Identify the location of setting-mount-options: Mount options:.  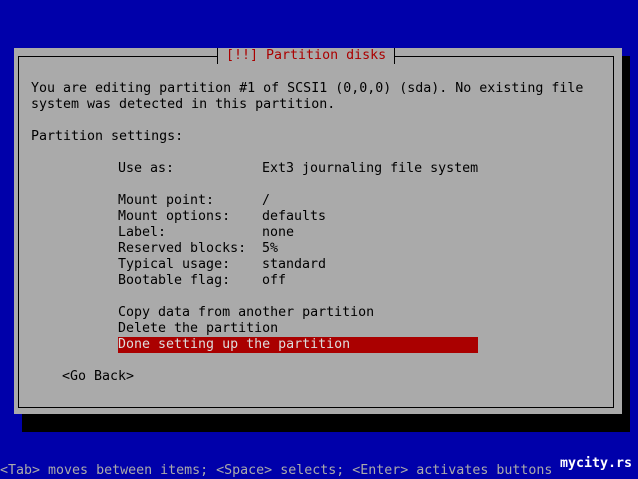
(174, 217).